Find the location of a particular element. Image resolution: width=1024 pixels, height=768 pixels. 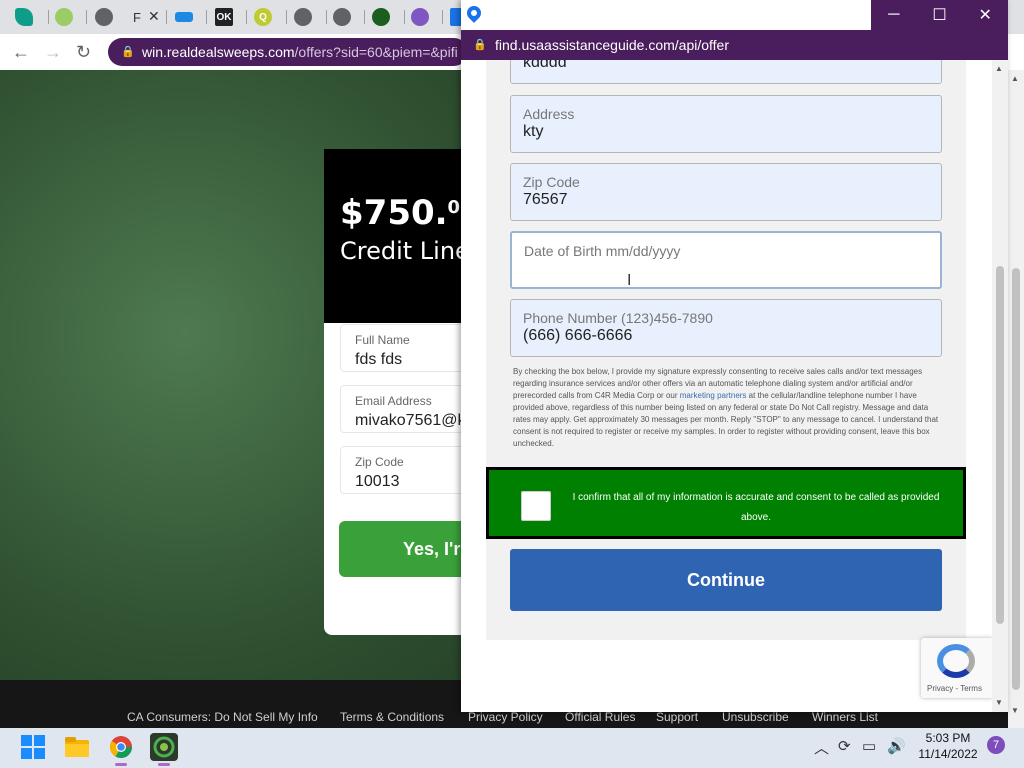

clock-time: 5:03 PM is located at coordinates (948, 738).